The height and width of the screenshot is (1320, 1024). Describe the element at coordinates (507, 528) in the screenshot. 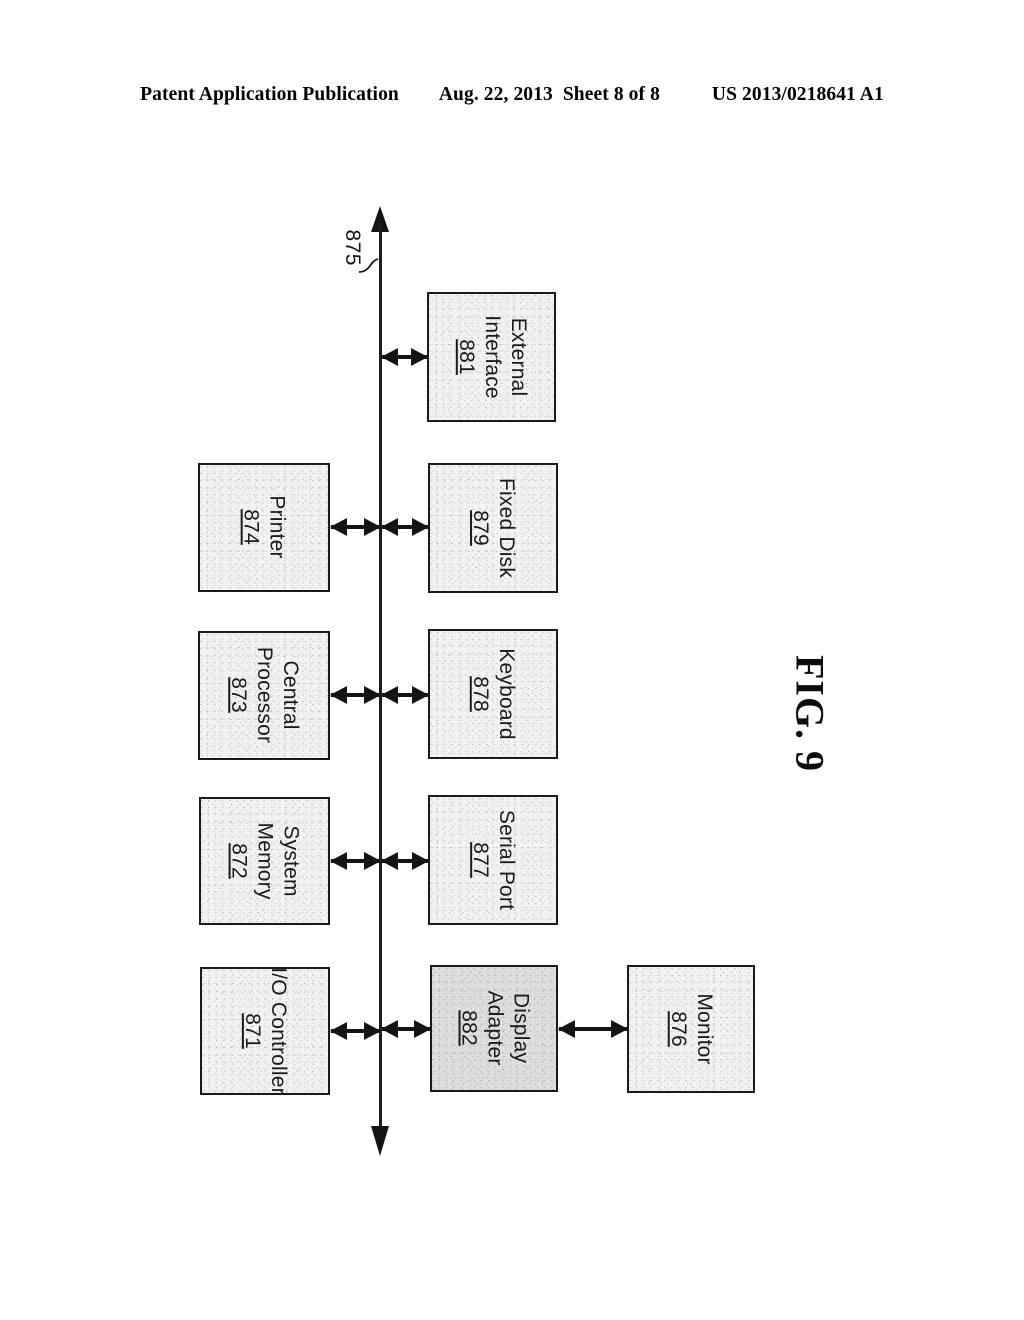

I see `block-fixed-disk-label: Fixed Disk` at that location.